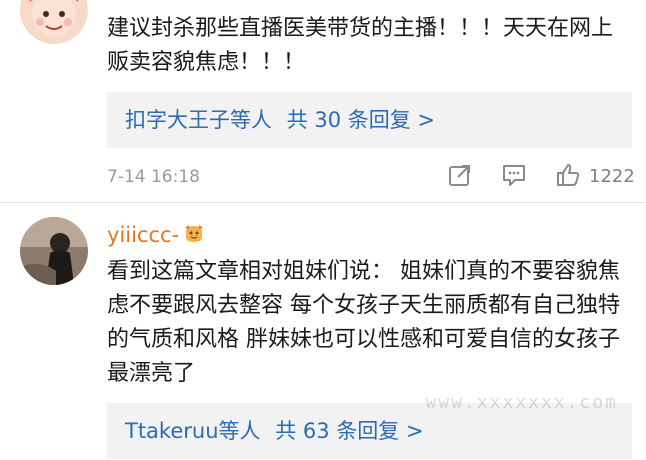 This screenshot has height=460, width=646. What do you see at coordinates (361, 120) in the screenshot?
I see `reply-count-link: 共 30 条回复 >` at bounding box center [361, 120].